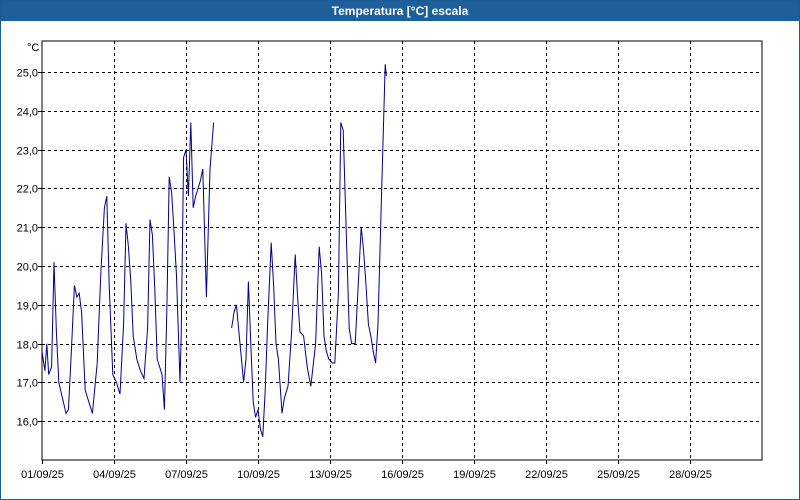 The width and height of the screenshot is (800, 500). What do you see at coordinates (400, 11) in the screenshot?
I see `chart-title: Temperatura [°C] escala` at bounding box center [400, 11].